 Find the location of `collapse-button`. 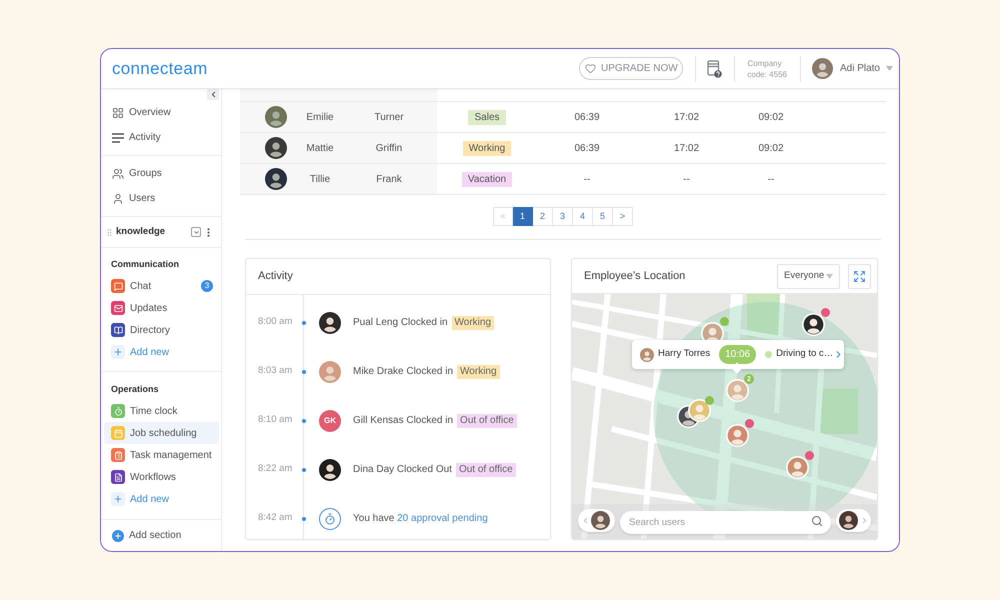

collapse-button is located at coordinates (196, 232).